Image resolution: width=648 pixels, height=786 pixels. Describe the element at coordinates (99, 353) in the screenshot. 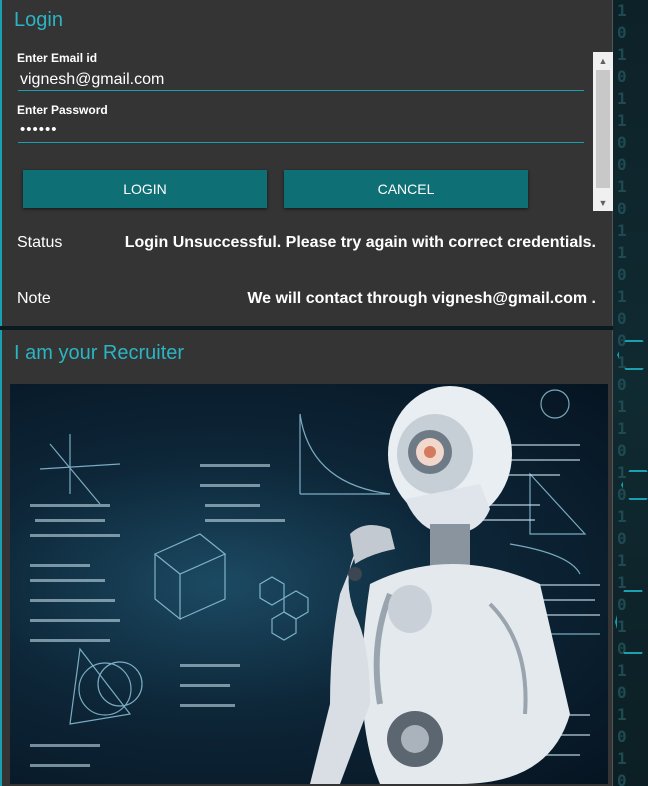

I see `recruiter-title: I am your Recruiter` at that location.